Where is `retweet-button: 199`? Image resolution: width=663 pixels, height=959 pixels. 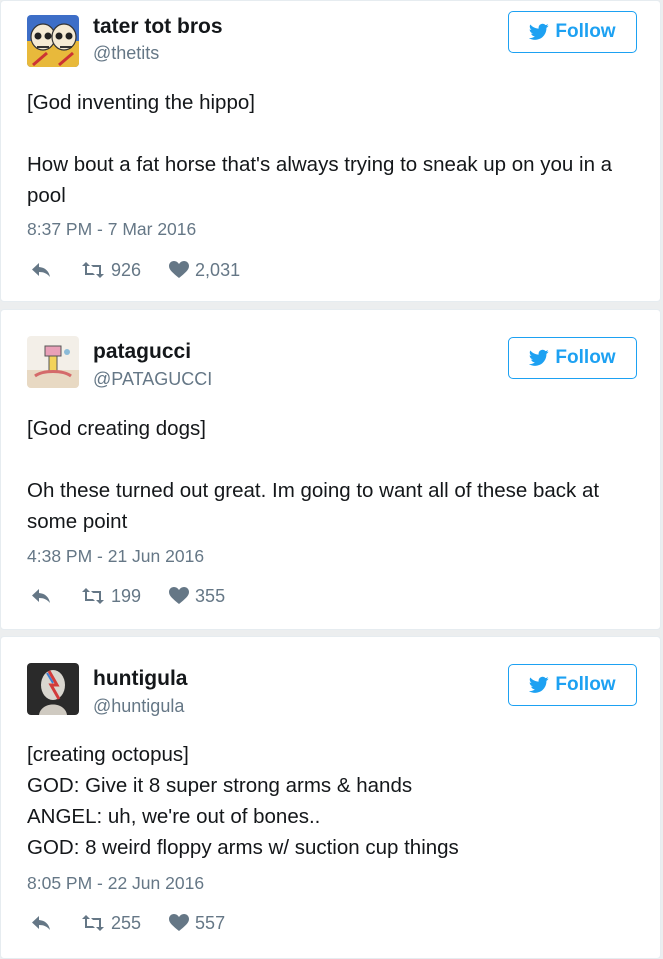 retweet-button: 199 is located at coordinates (111, 596).